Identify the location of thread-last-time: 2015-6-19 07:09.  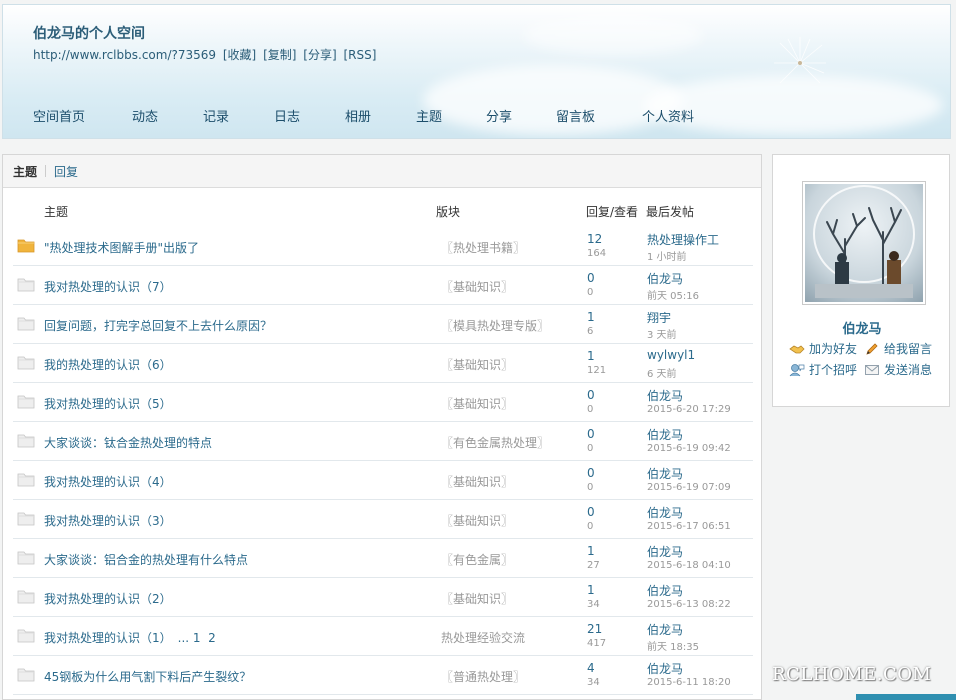
(689, 487).